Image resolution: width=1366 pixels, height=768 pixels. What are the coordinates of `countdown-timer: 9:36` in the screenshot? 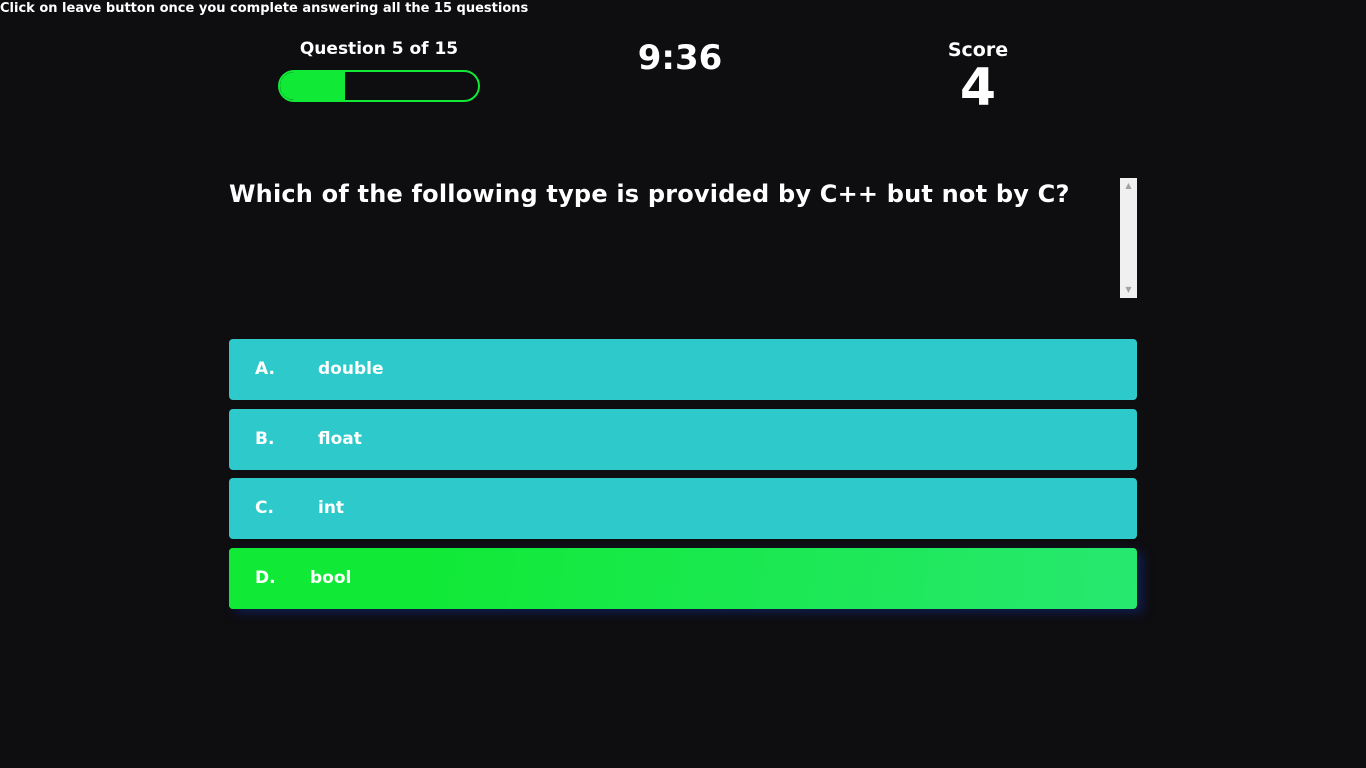 It's located at (680, 58).